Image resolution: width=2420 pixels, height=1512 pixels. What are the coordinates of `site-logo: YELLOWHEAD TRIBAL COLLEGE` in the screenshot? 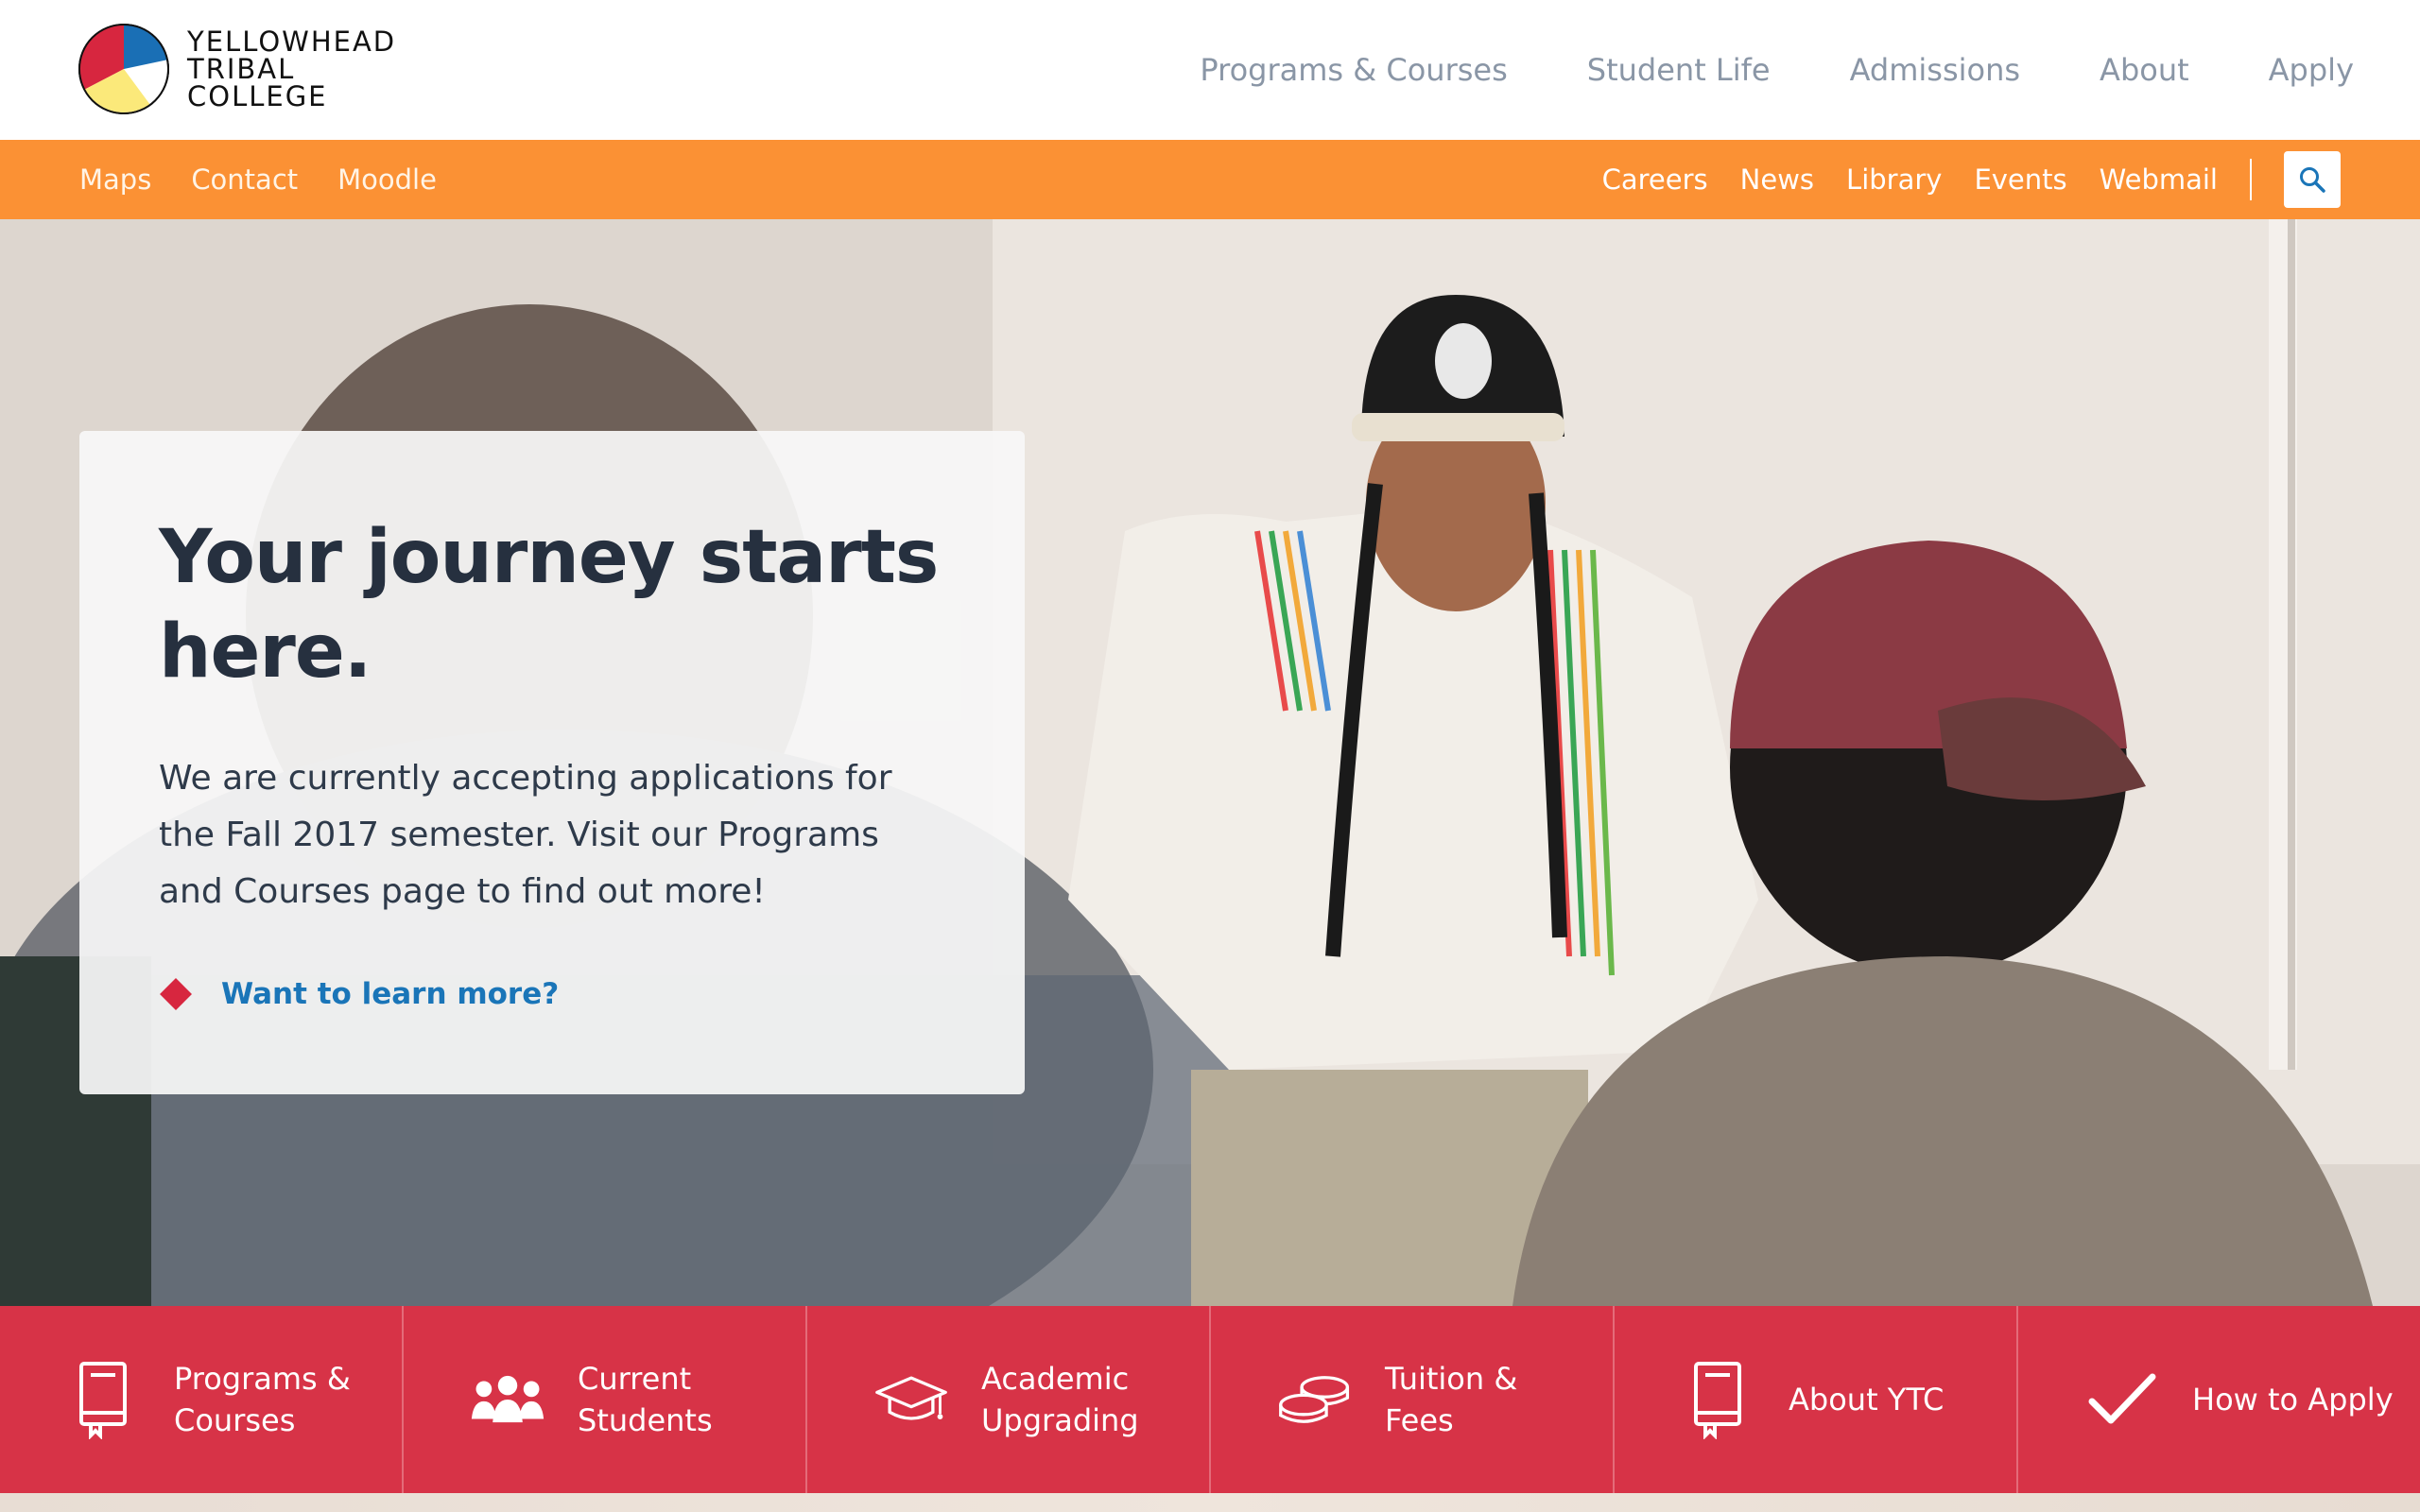 It's located at (237, 69).